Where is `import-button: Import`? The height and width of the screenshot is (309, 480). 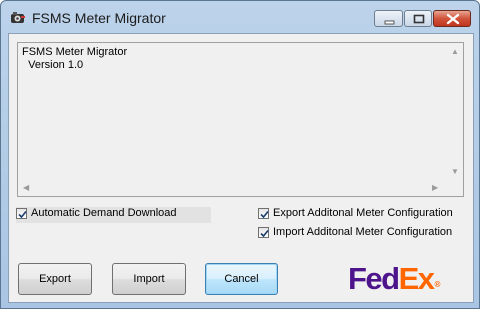 import-button: Import is located at coordinates (149, 279).